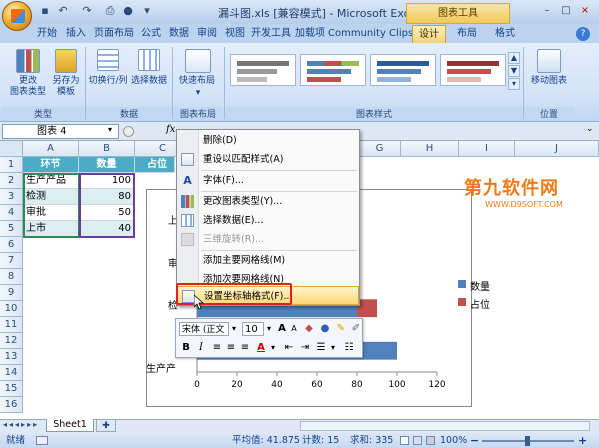  I want to click on row-header: 3, so click(11, 197).